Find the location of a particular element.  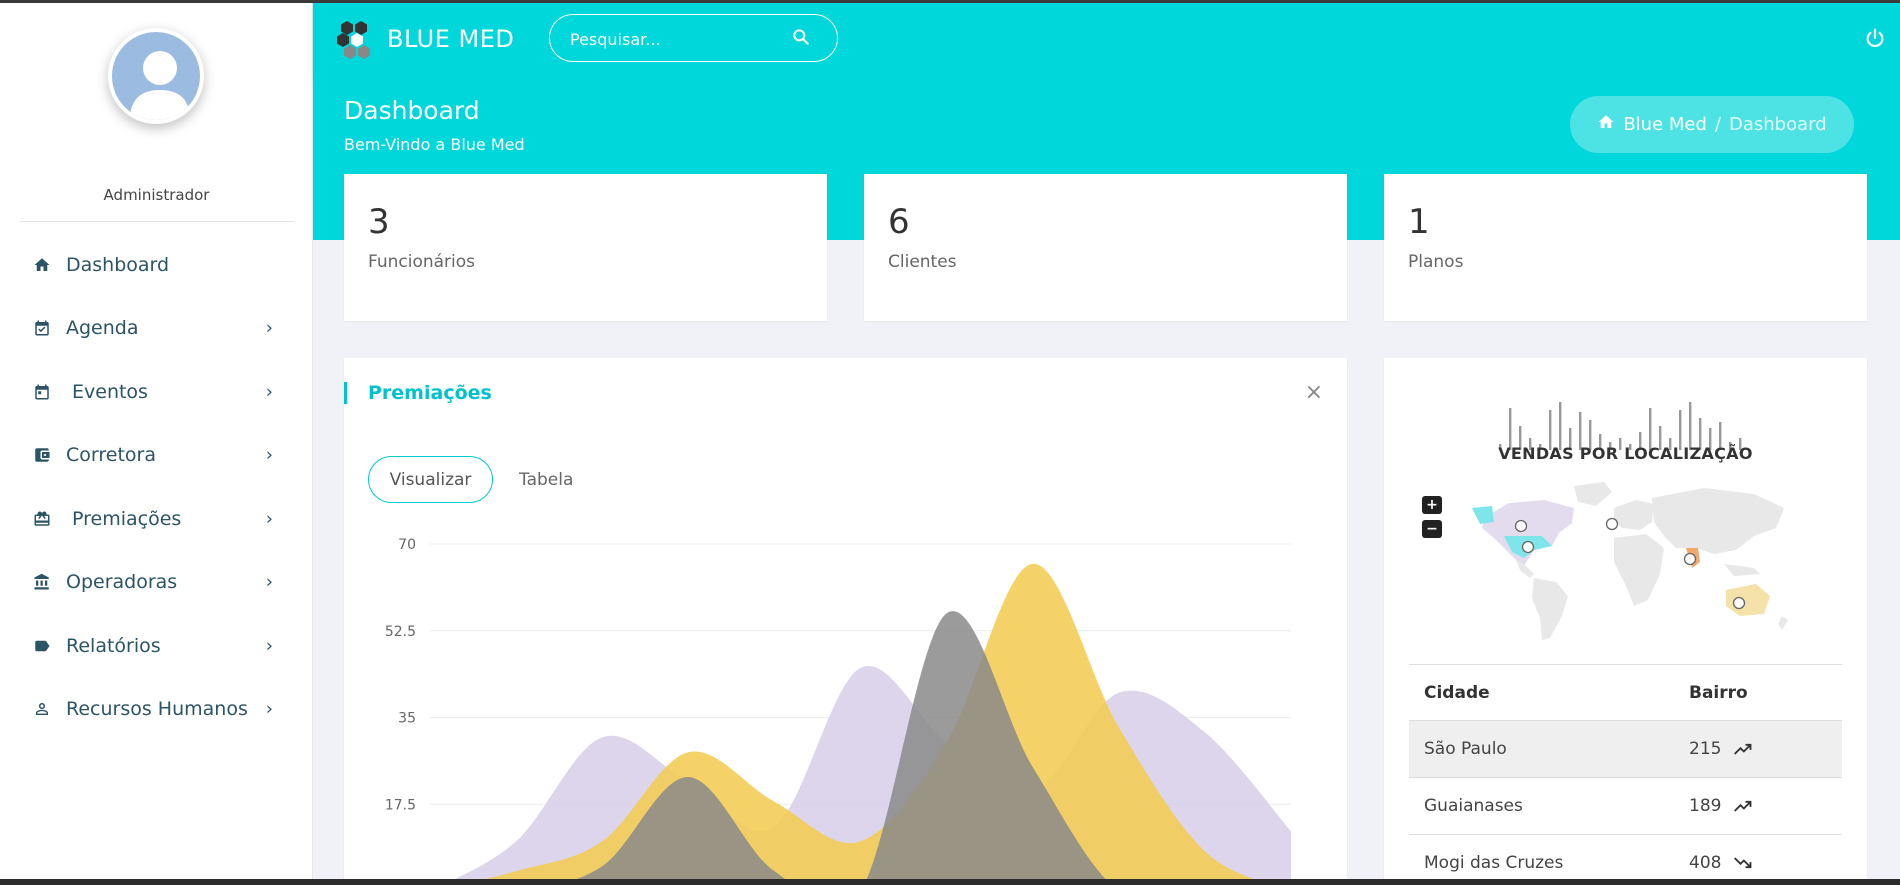

wallet-icon is located at coordinates (42, 455).